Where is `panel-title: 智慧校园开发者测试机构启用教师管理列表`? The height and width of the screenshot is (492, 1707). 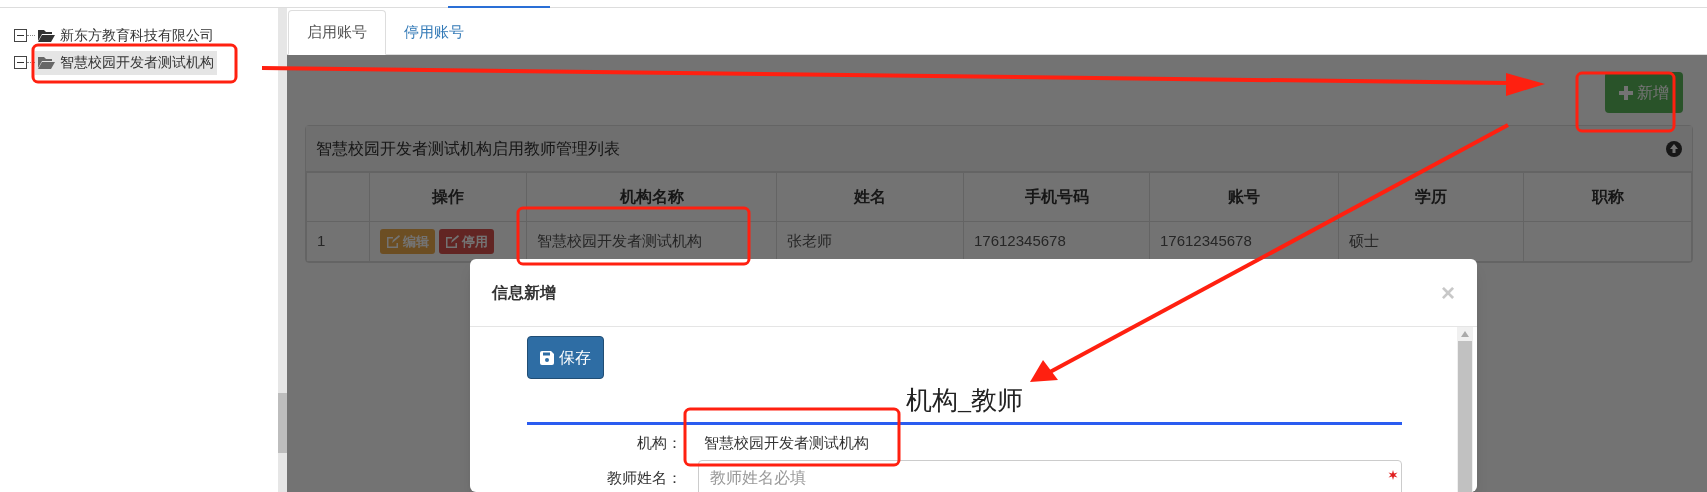 panel-title: 智慧校园开发者测试机构启用教师管理列表 is located at coordinates (468, 148).